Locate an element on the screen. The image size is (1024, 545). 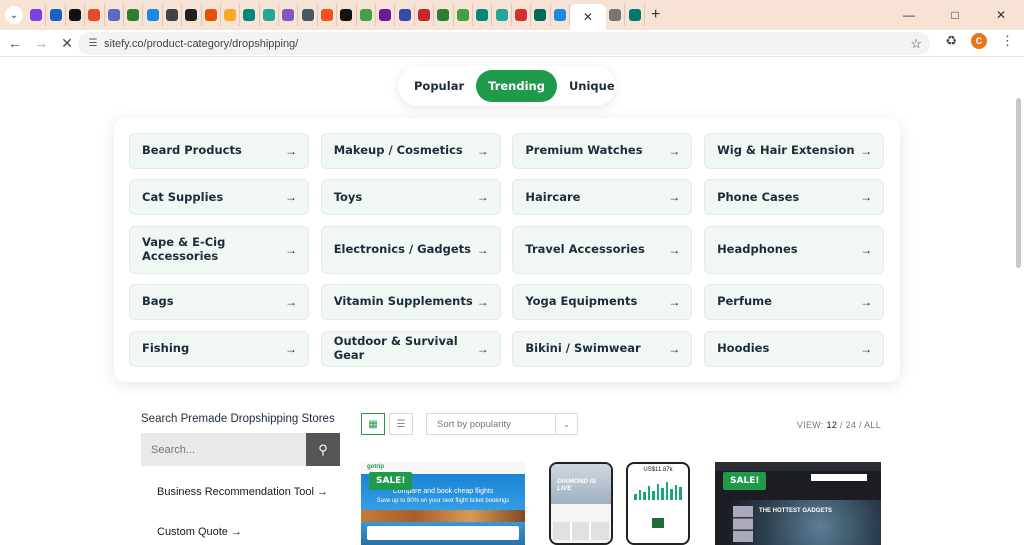
list-view-icon: ☰ is located at coordinates (401, 424).